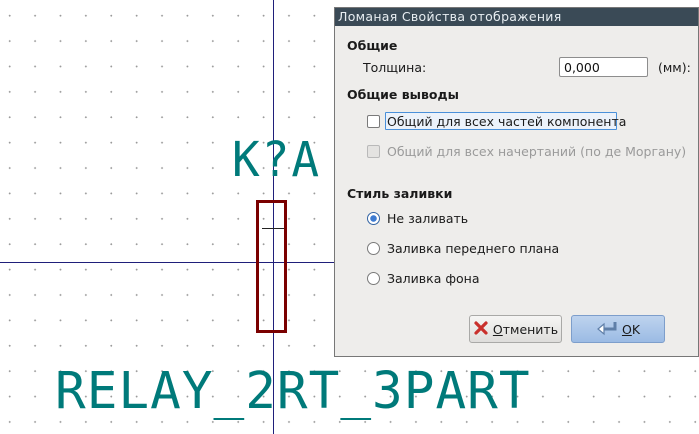 The image size is (699, 434). I want to click on thickness-input, so click(603, 67).